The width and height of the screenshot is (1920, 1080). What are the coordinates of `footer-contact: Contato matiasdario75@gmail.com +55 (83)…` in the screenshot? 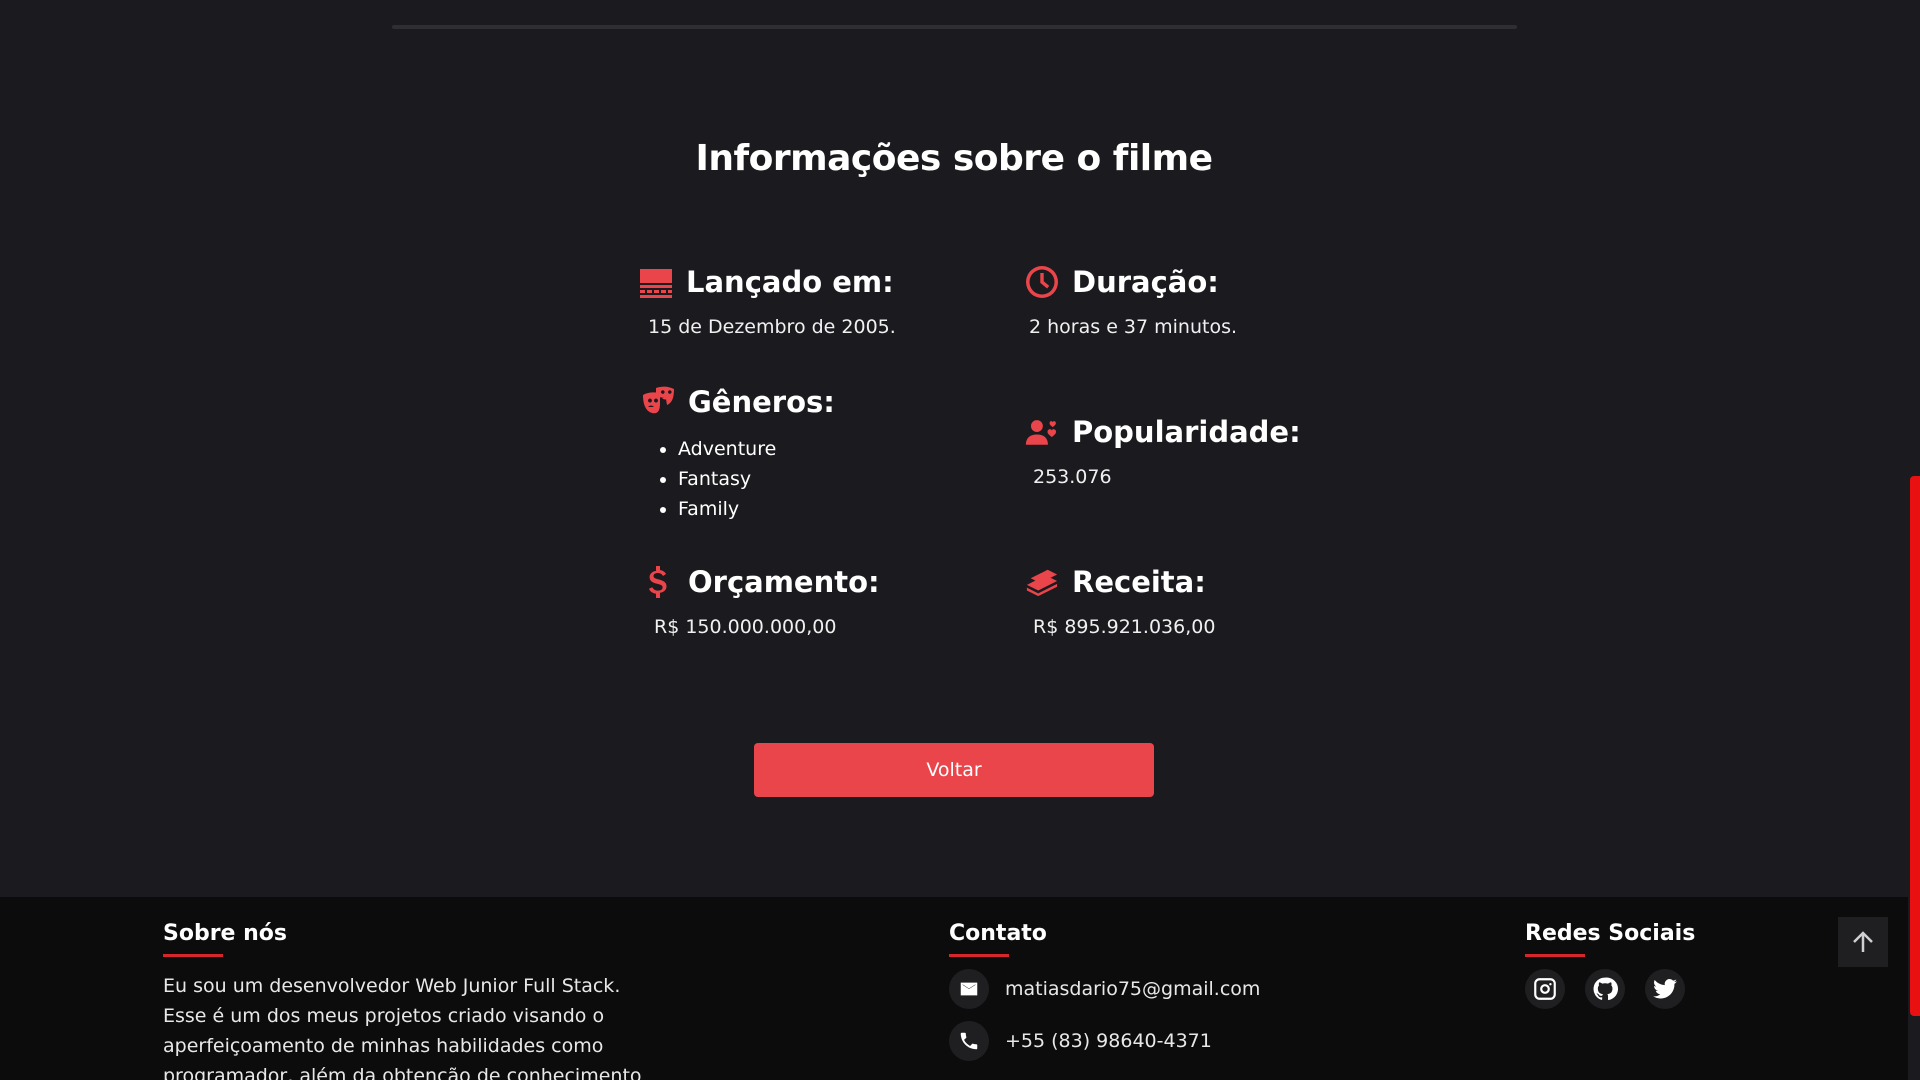 It's located at (1104, 991).